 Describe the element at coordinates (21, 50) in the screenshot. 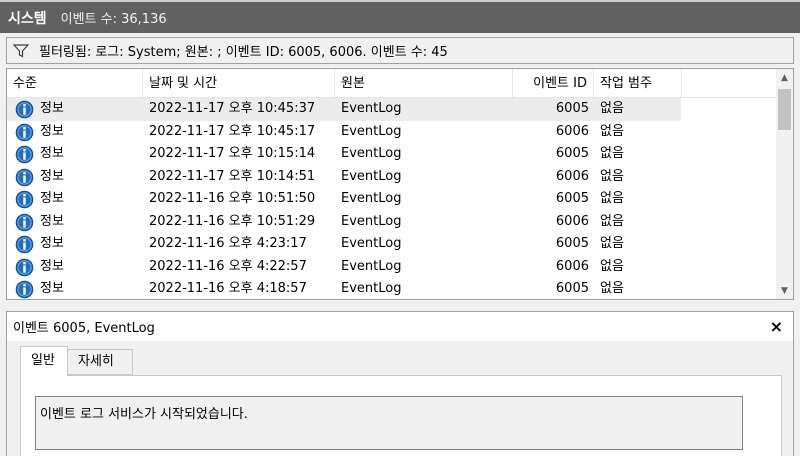

I see `filter-icon` at that location.